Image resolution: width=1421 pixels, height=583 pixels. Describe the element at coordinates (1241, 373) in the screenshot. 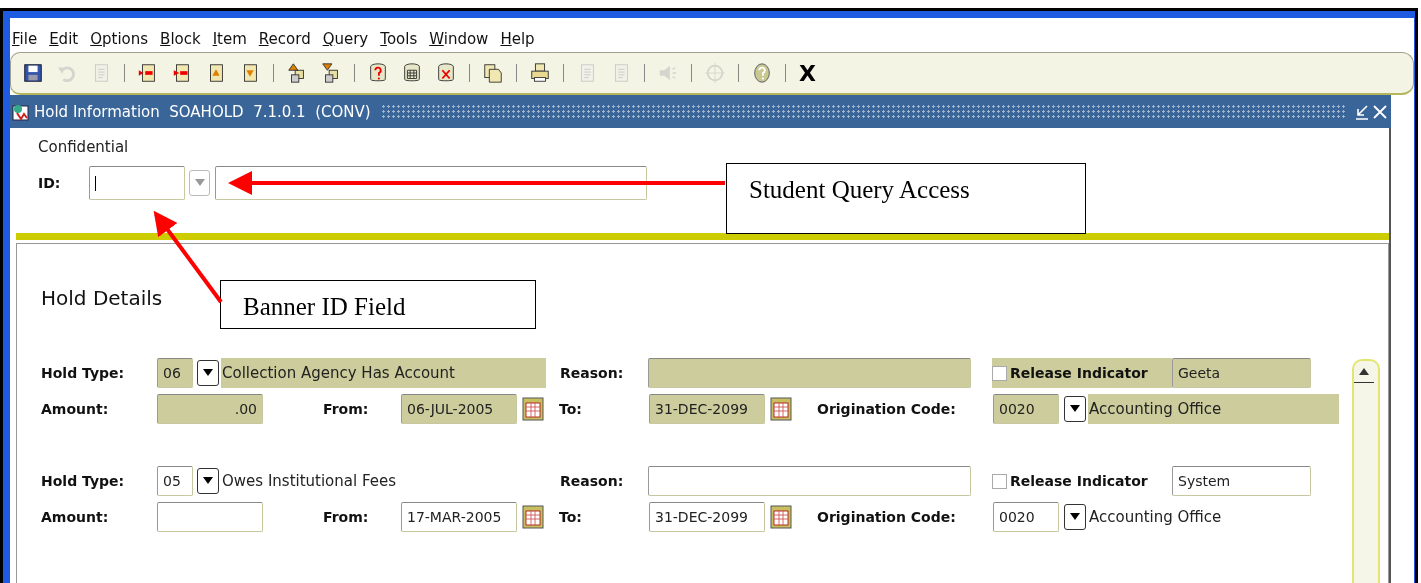

I see `user-field: Geeta` at that location.